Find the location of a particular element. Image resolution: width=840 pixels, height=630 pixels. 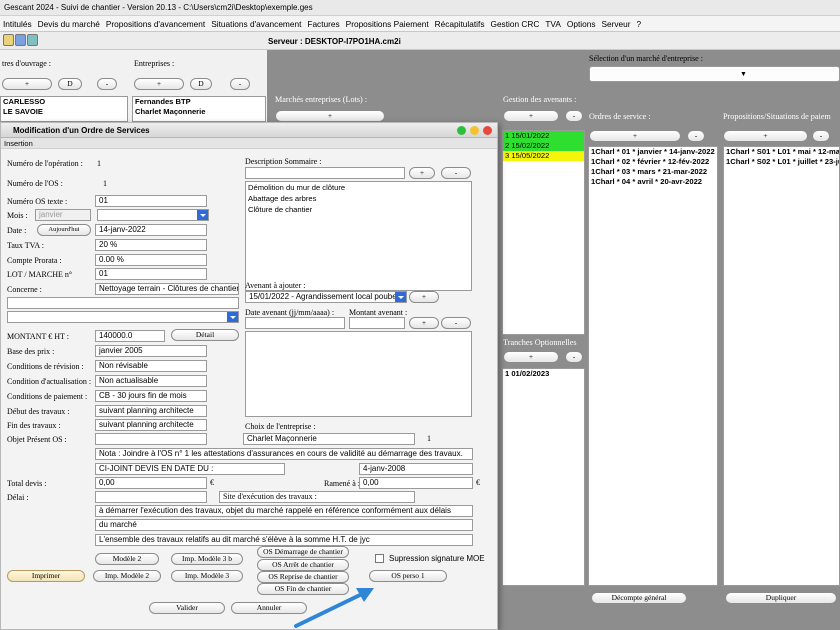

menu-gestion-crc: Gestion CRC is located at coordinates (514, 24).